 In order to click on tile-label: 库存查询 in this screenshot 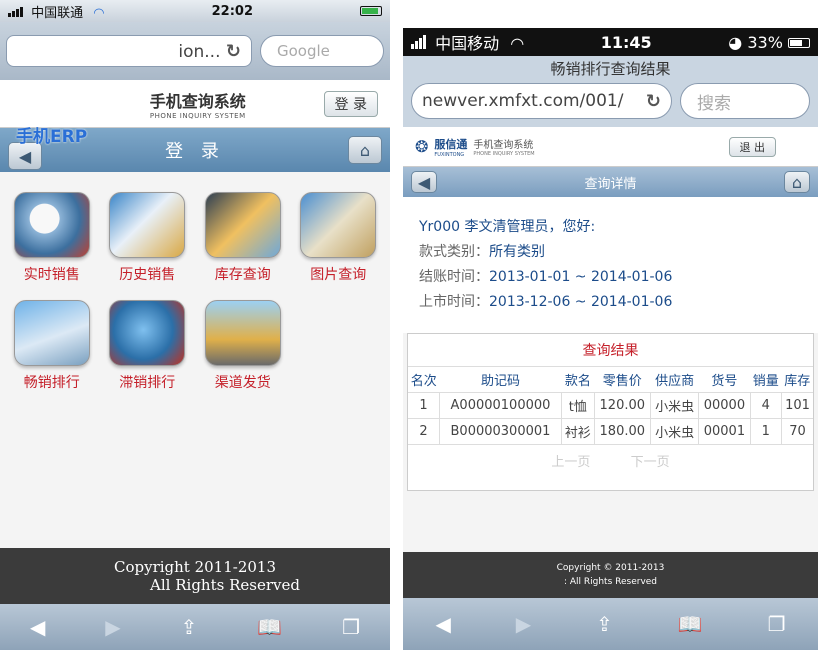, I will do `click(242, 275)`.